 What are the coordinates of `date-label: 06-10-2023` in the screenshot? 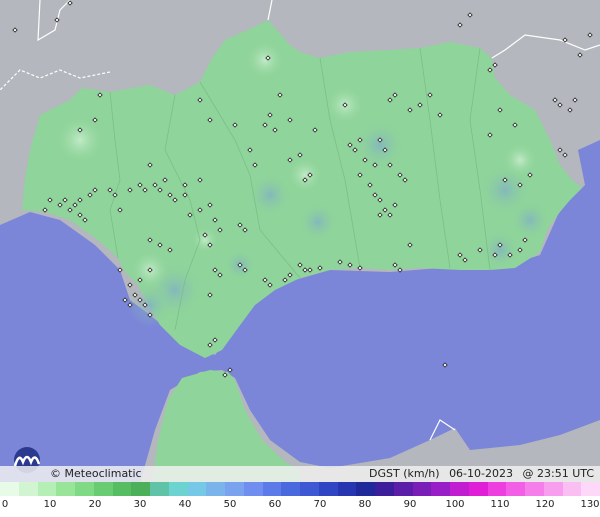 It's located at (481, 473).